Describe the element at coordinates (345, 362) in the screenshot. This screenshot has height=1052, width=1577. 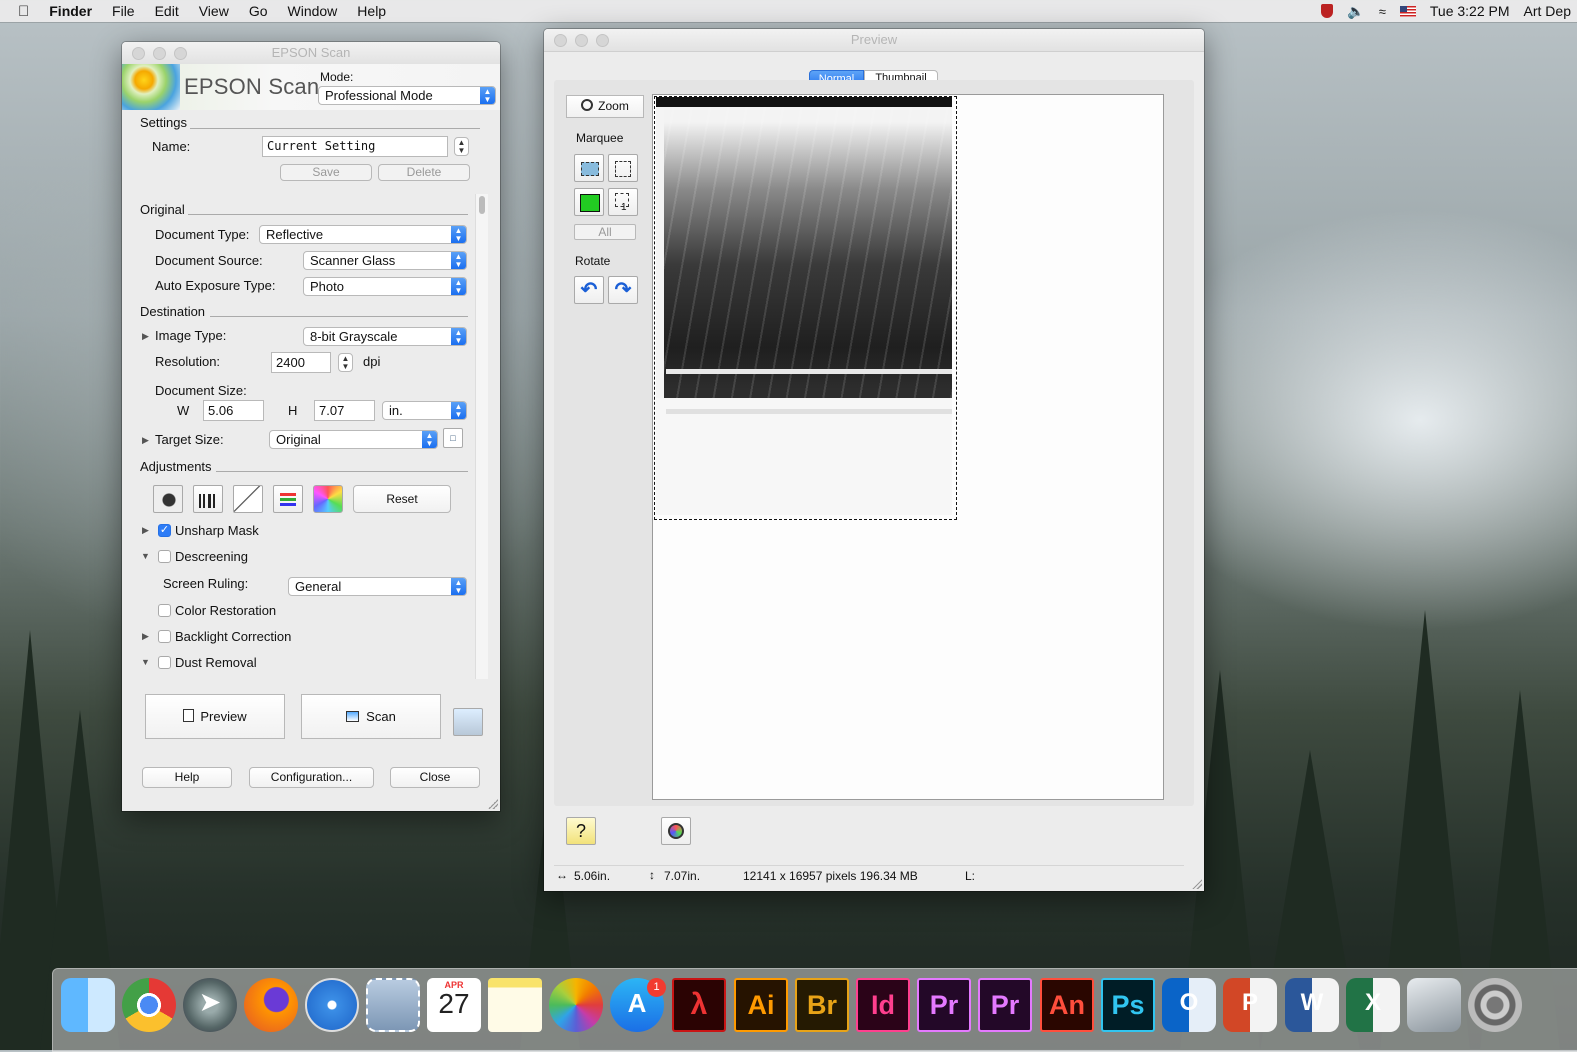
I see `resolution-stepper: ▲ ▼` at that location.